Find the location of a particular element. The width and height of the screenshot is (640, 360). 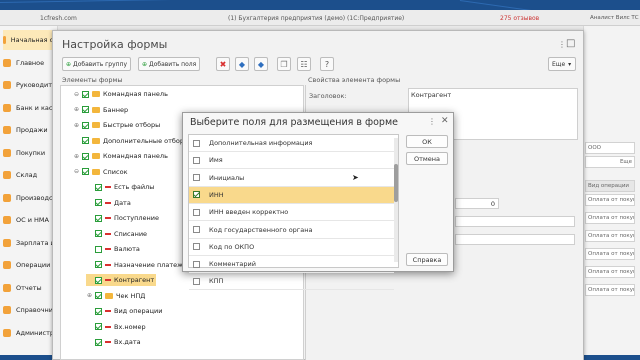

field-option: Код государственного органа is located at coordinates (291, 230).